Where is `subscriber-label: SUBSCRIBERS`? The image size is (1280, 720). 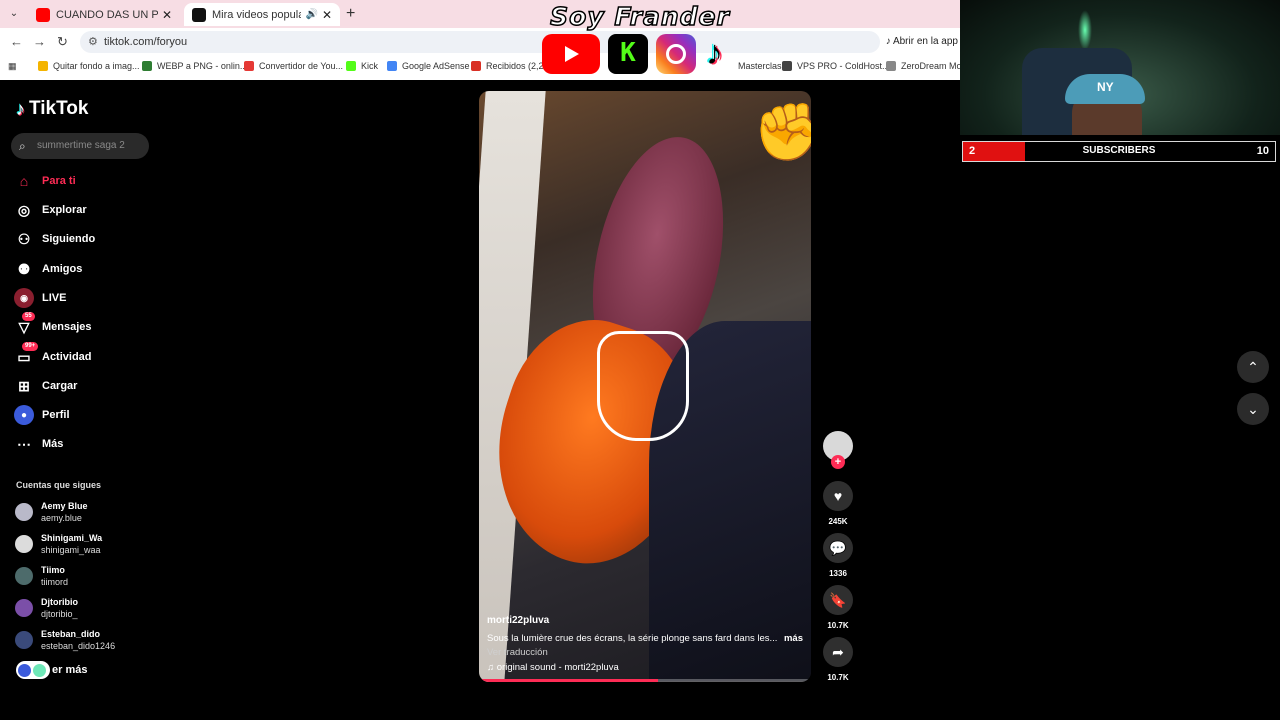
subscriber-label: SUBSCRIBERS is located at coordinates (1119, 150).